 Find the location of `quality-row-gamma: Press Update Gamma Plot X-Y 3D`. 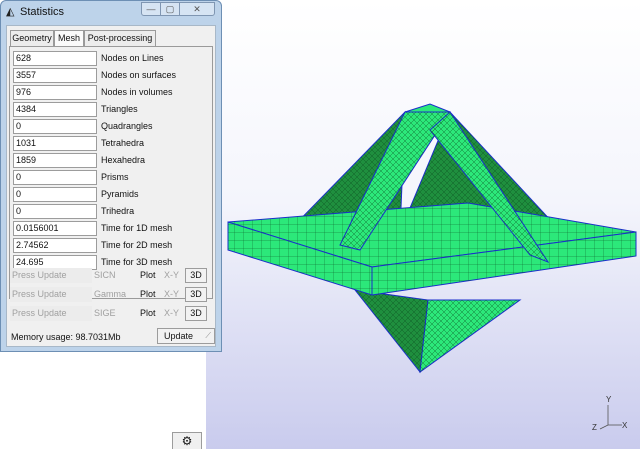

quality-row-gamma: Press Update Gamma Plot X-Y 3D is located at coordinates (109, 295).